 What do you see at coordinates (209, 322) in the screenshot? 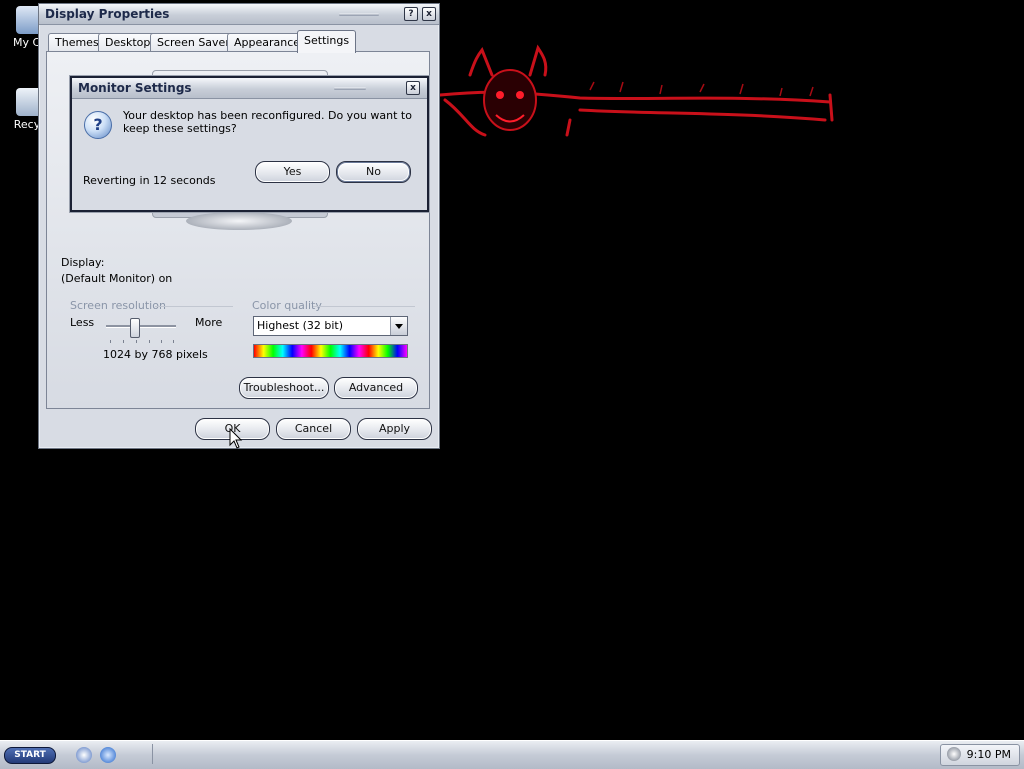
I see `resolution-more-label: More` at bounding box center [209, 322].